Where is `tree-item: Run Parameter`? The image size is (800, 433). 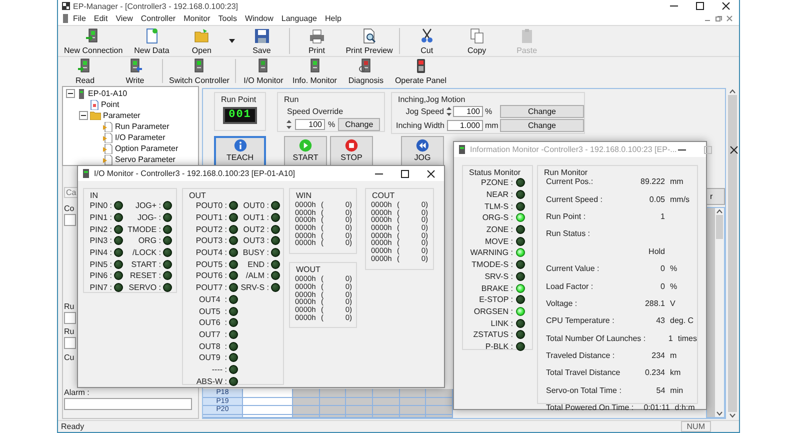
tree-item: Run Parameter is located at coordinates (142, 126).